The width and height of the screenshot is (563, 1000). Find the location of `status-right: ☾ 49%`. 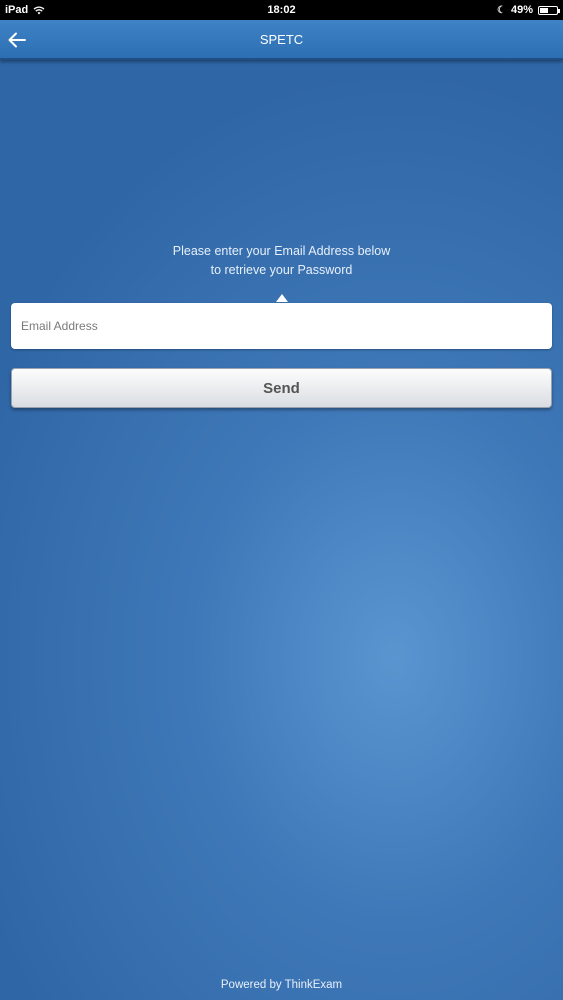

status-right: ☾ 49% is located at coordinates (528, 10).